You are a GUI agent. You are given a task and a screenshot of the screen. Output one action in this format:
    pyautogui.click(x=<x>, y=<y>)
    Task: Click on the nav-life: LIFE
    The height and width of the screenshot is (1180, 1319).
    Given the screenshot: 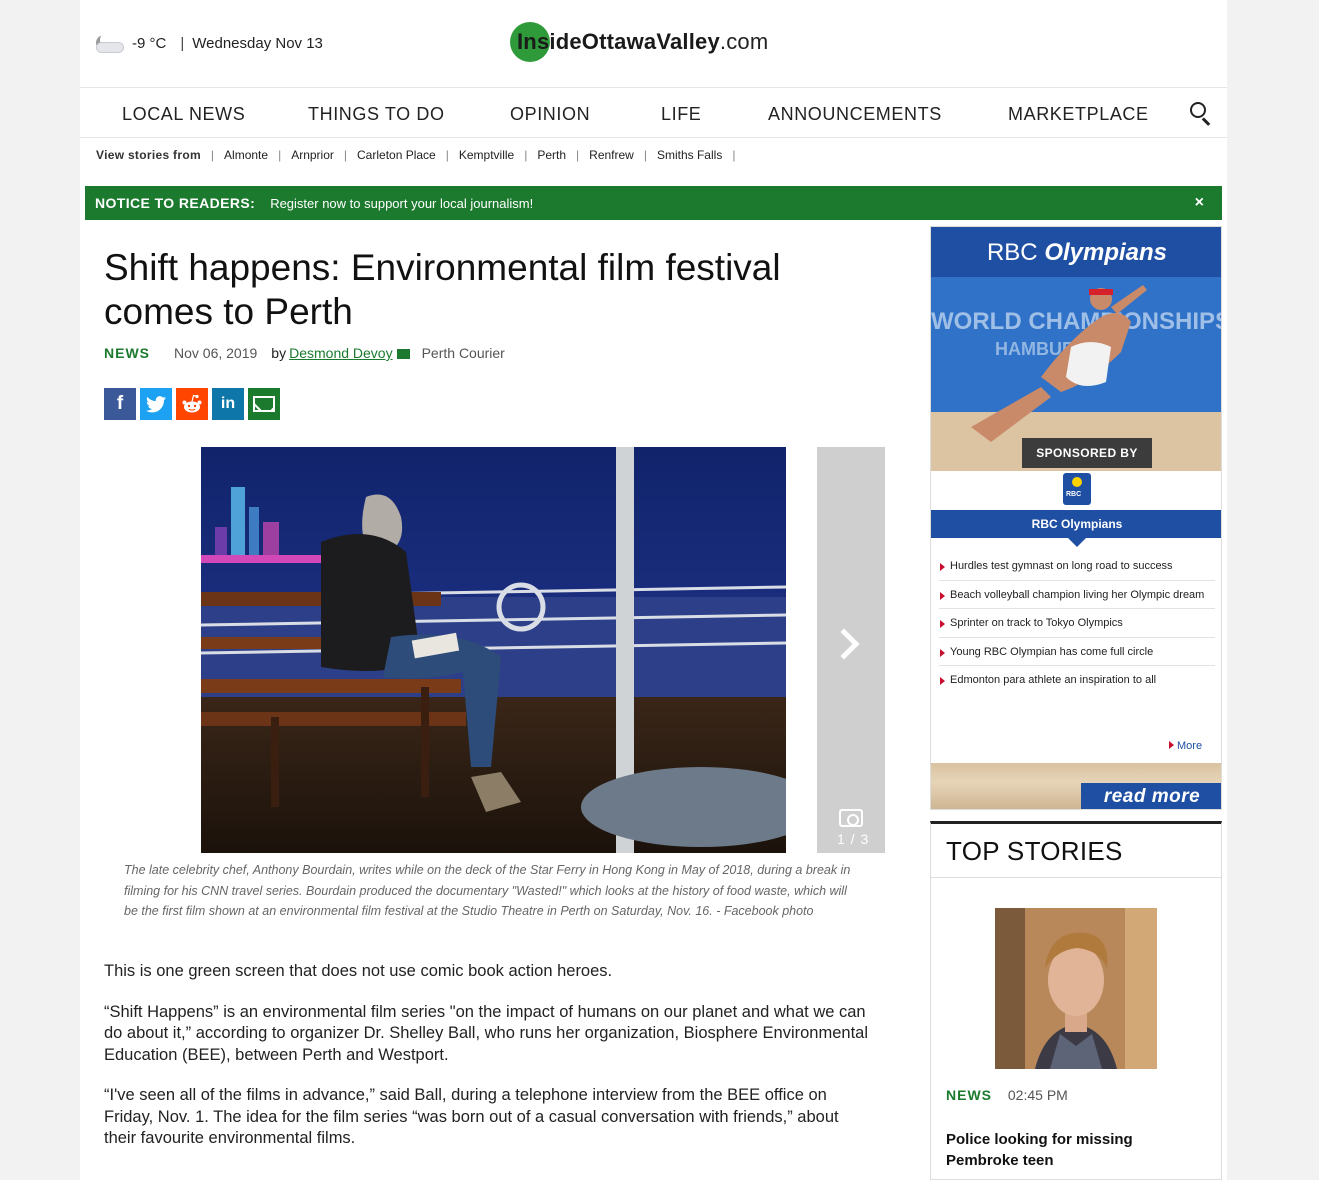 What is the action you would take?
    pyautogui.click(x=681, y=114)
    